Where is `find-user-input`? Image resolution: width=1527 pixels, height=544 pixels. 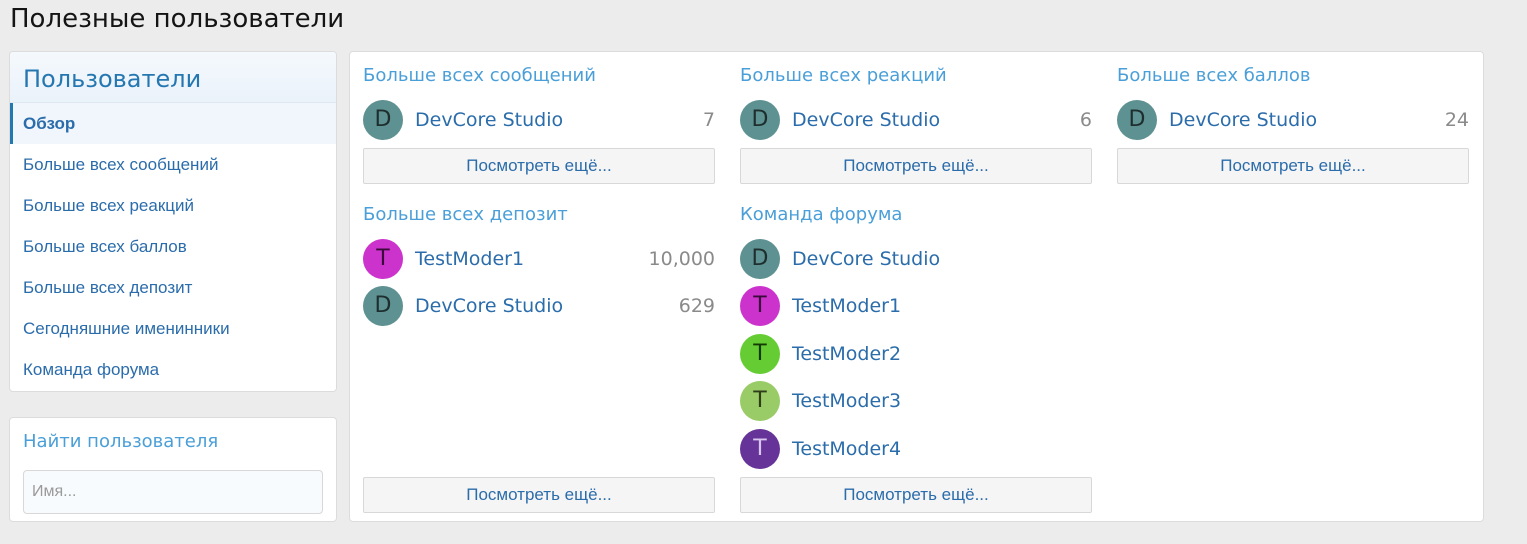 find-user-input is located at coordinates (173, 492).